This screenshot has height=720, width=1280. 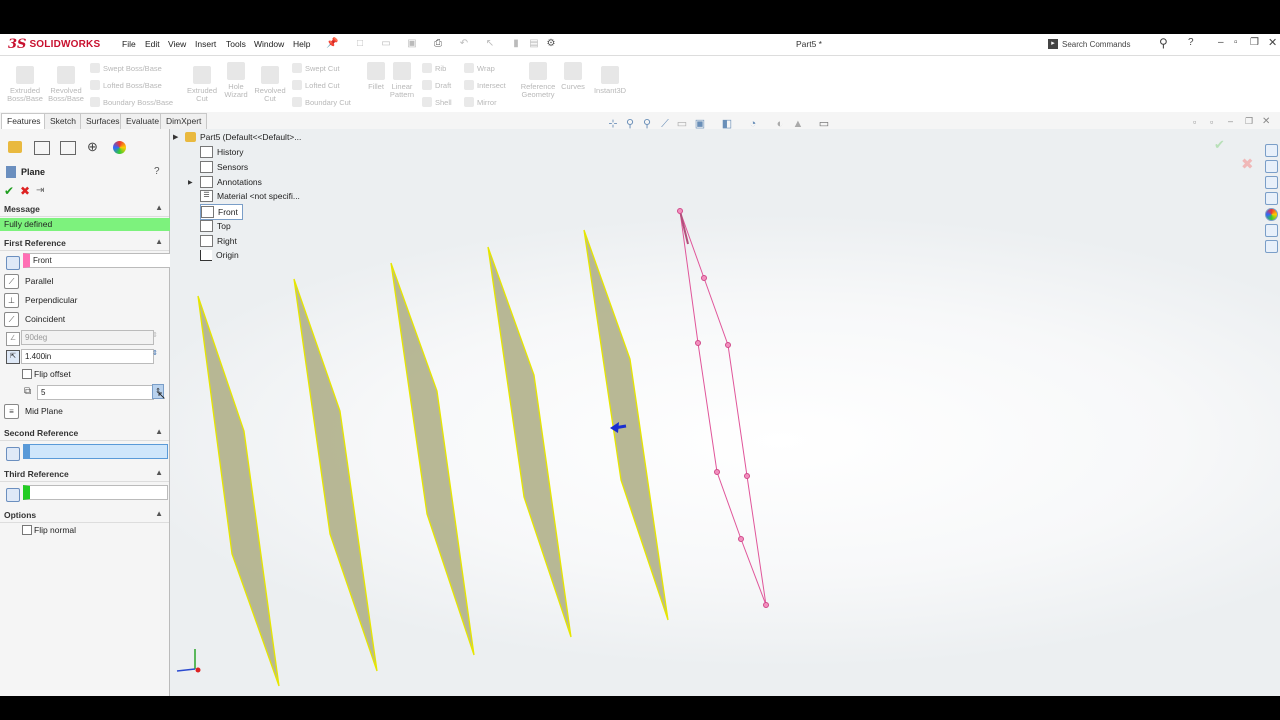 What do you see at coordinates (66, 84) in the screenshot?
I see `revolved-boss-button: Revolved Boss/Base` at bounding box center [66, 84].